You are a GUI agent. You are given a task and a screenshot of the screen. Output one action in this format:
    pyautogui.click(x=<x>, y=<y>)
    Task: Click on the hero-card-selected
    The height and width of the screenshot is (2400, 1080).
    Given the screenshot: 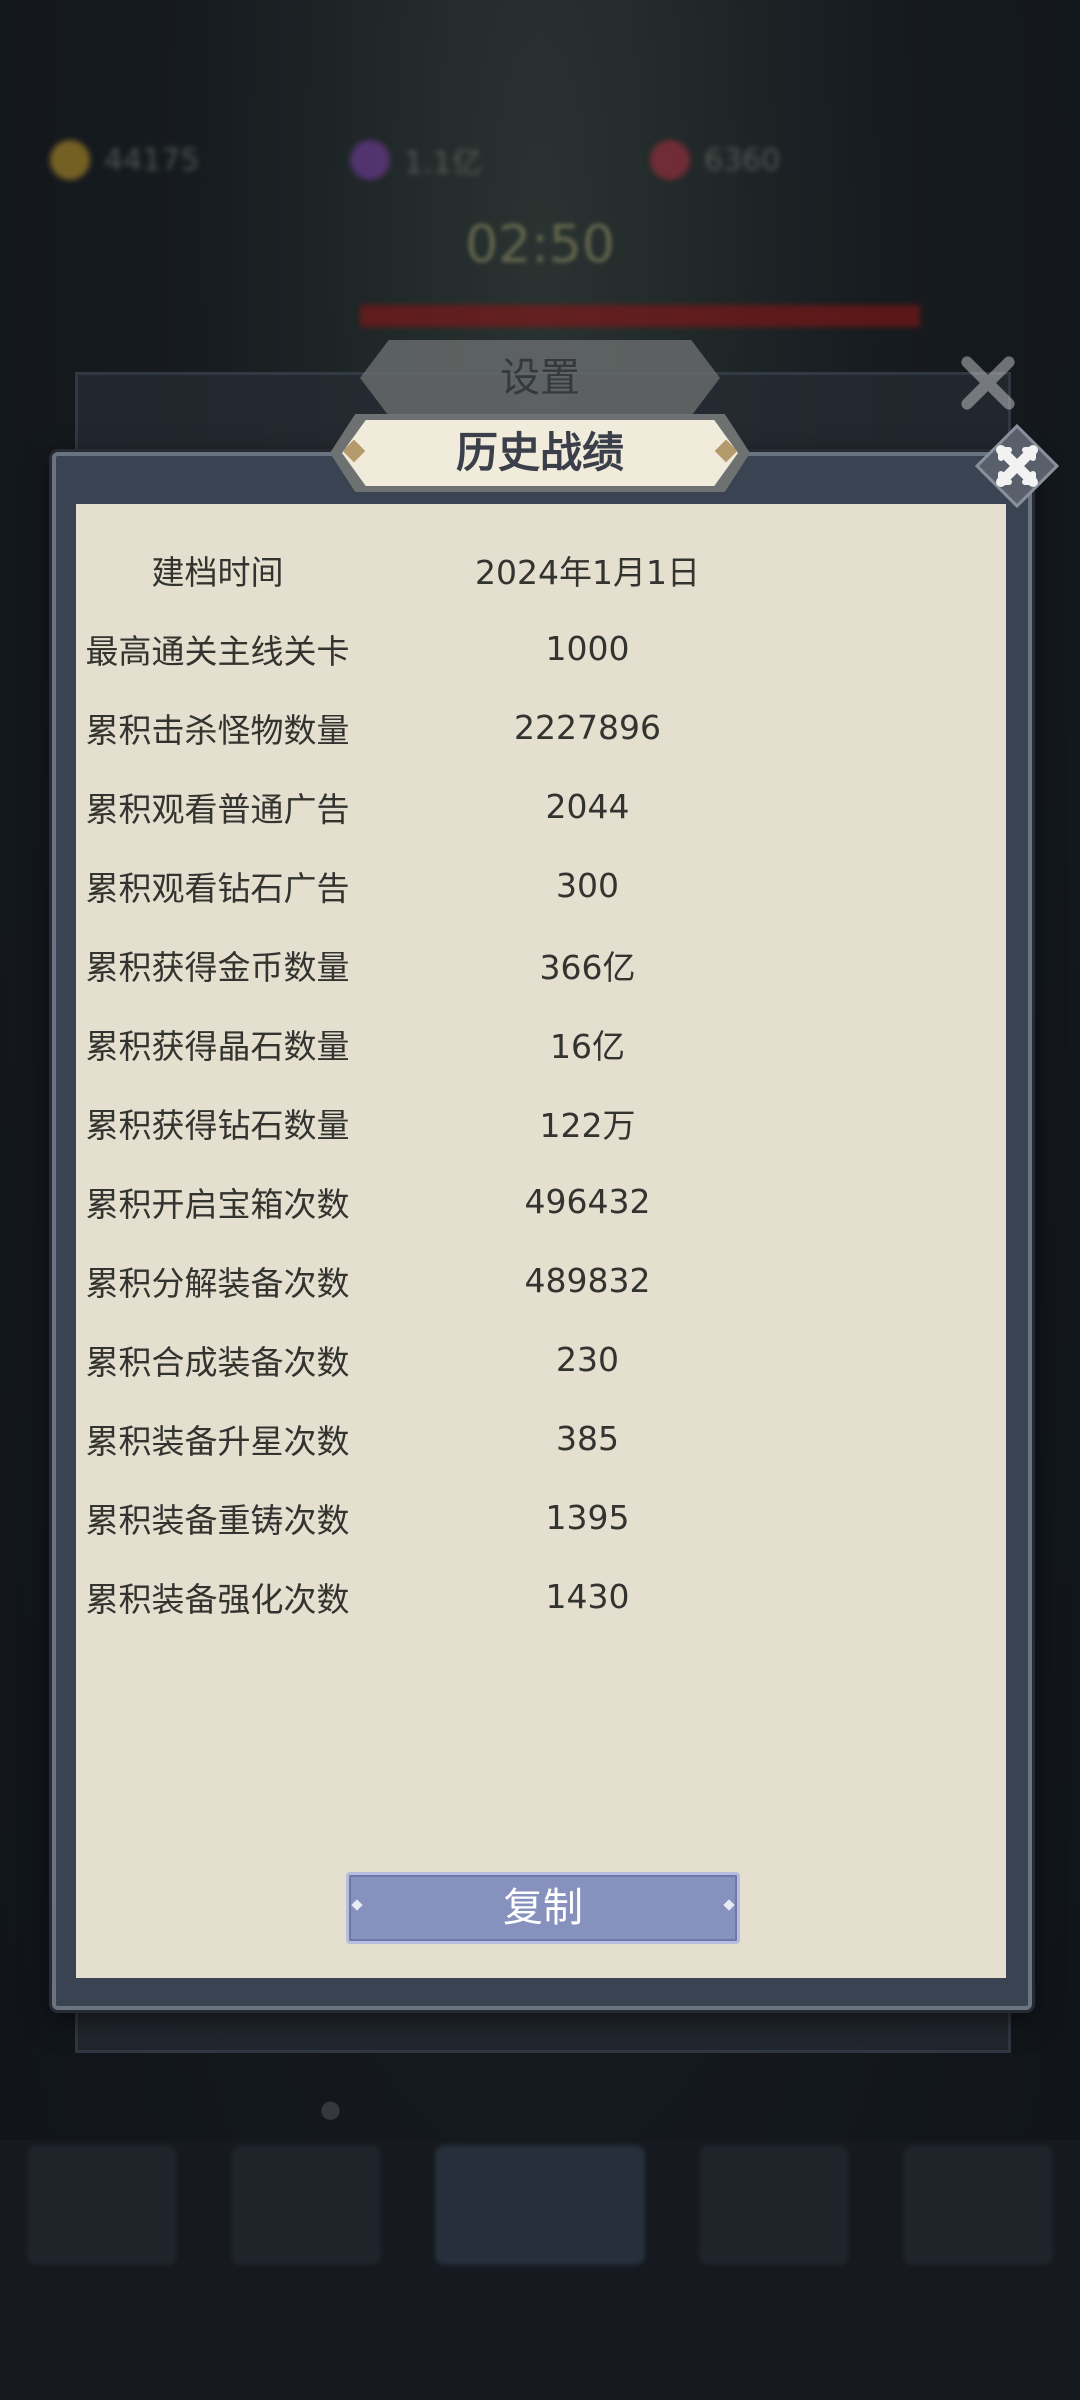 What is the action you would take?
    pyautogui.click(x=540, y=2205)
    